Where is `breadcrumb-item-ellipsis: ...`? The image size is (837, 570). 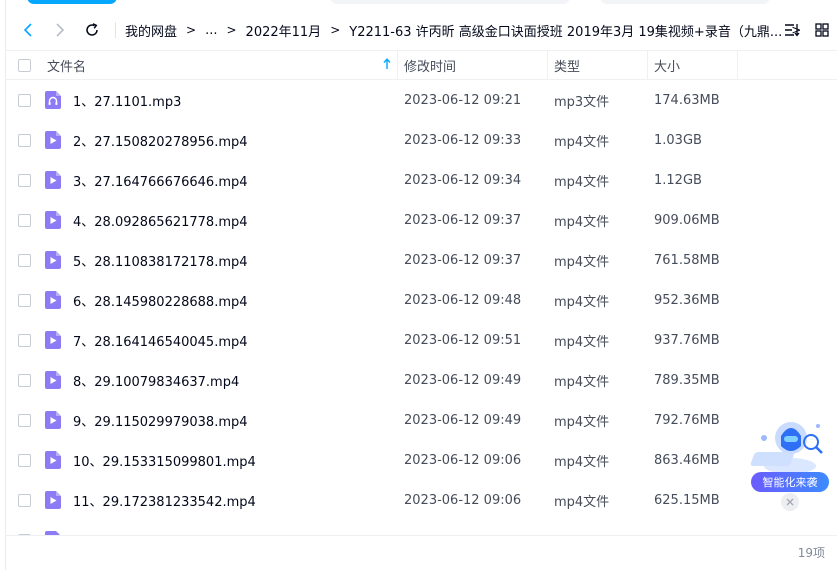
breadcrumb-item-ellipsis: ... is located at coordinates (211, 30).